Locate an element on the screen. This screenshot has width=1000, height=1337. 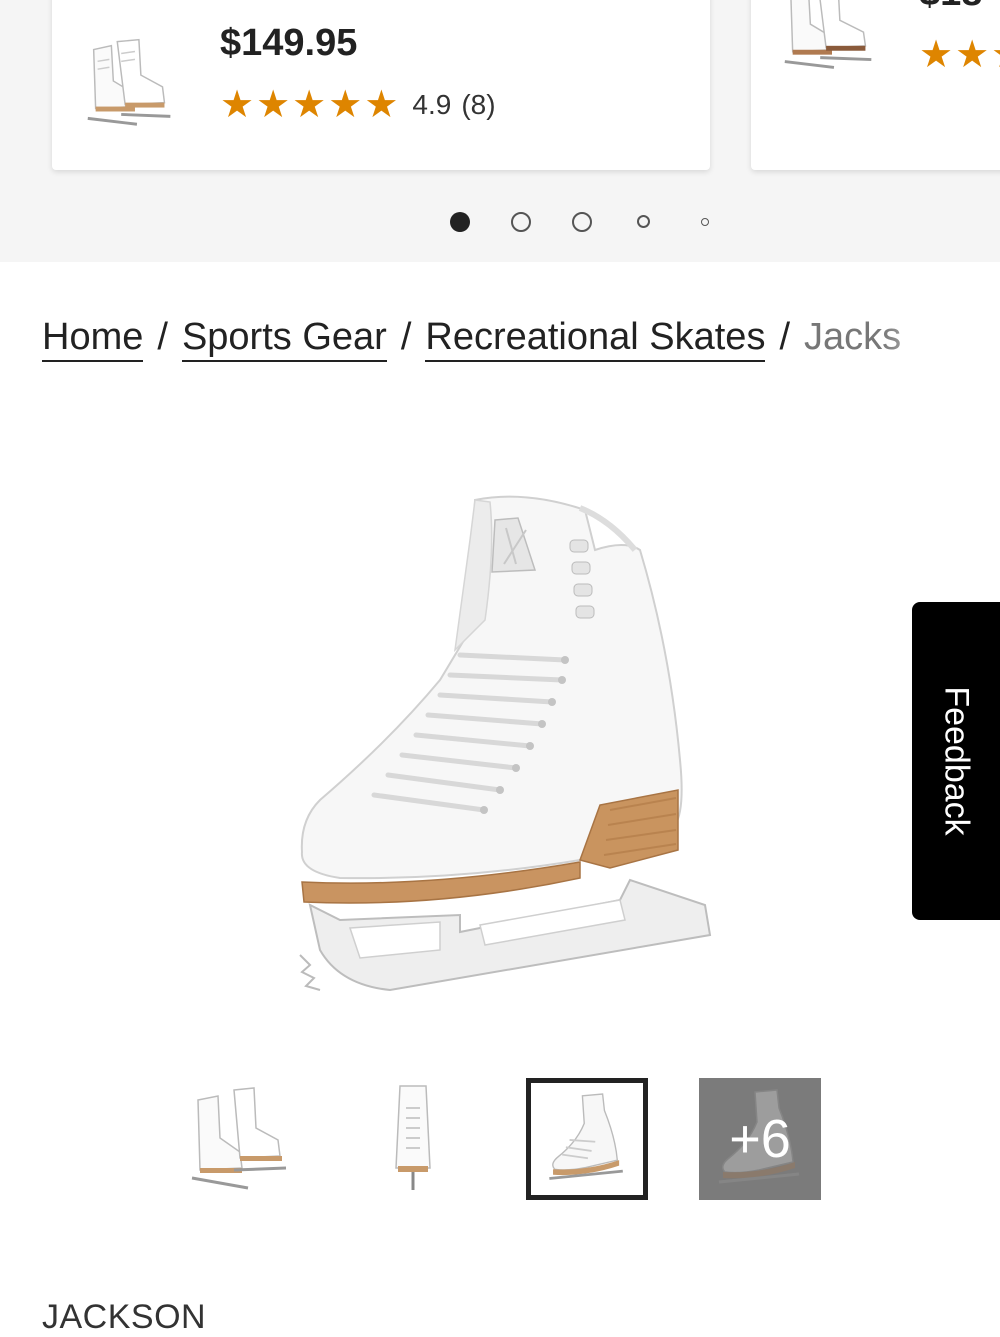
skate-front-image is located at coordinates (413, 1137).